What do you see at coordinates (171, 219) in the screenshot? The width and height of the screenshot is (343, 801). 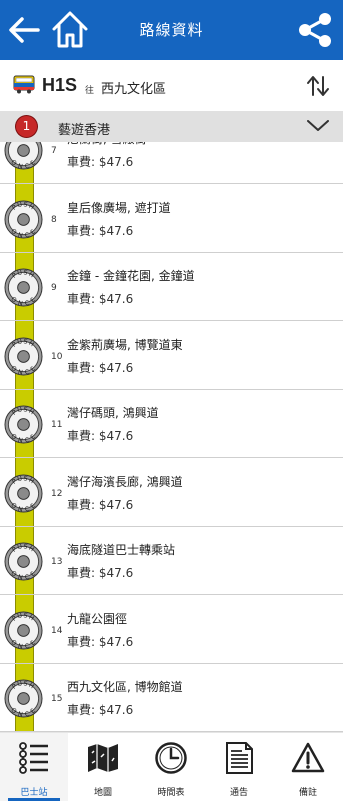 I see `stop-row: PUSH ONCE 8 皇后像廣場, 遮打道 車費: $47.6` at bounding box center [171, 219].